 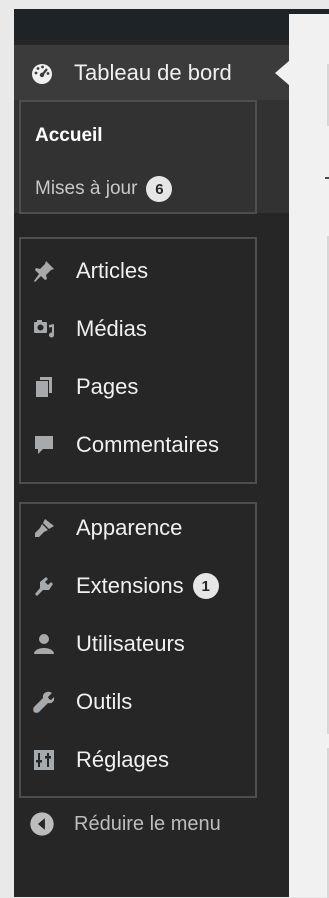 What do you see at coordinates (282, 73) in the screenshot?
I see `current-page-indicator` at bounding box center [282, 73].